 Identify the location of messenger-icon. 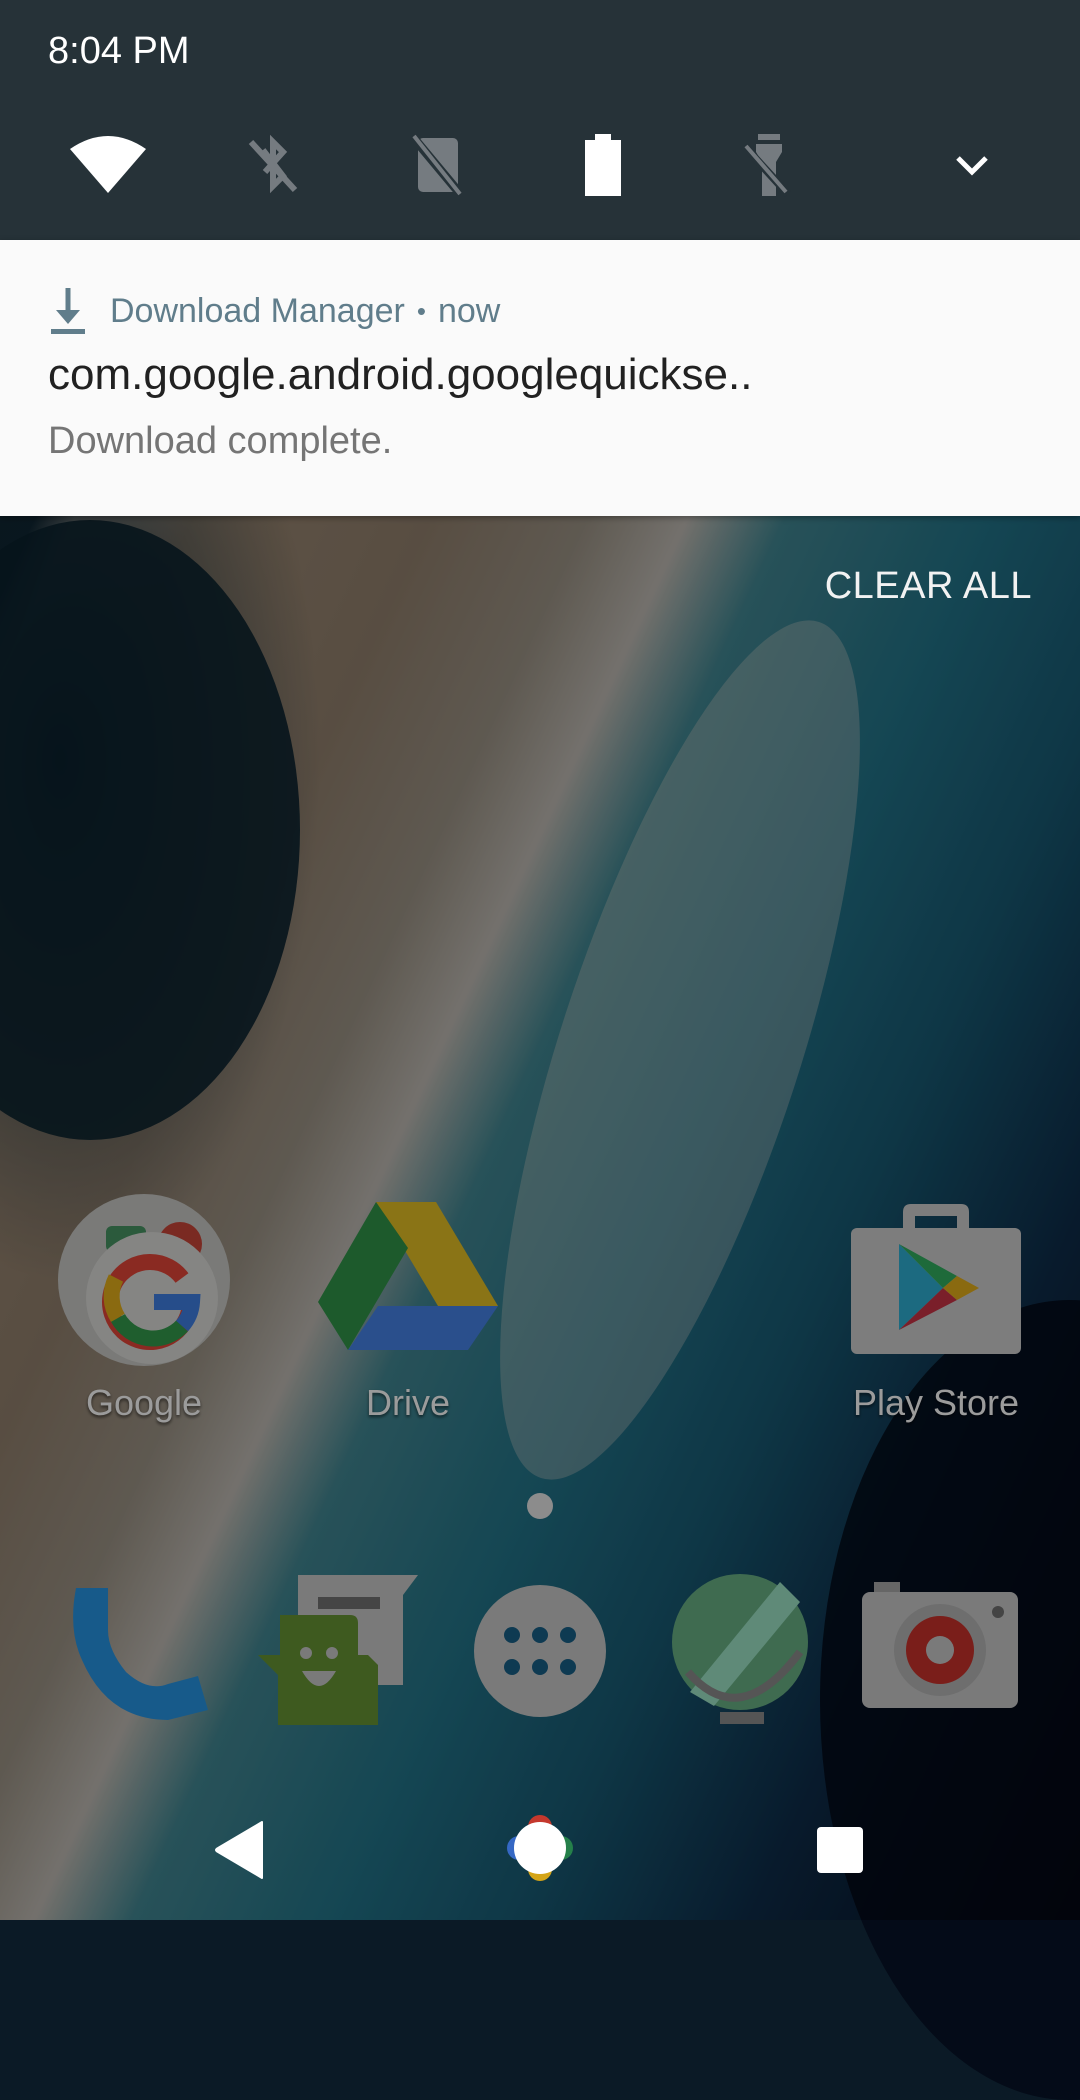
(338, 1650).